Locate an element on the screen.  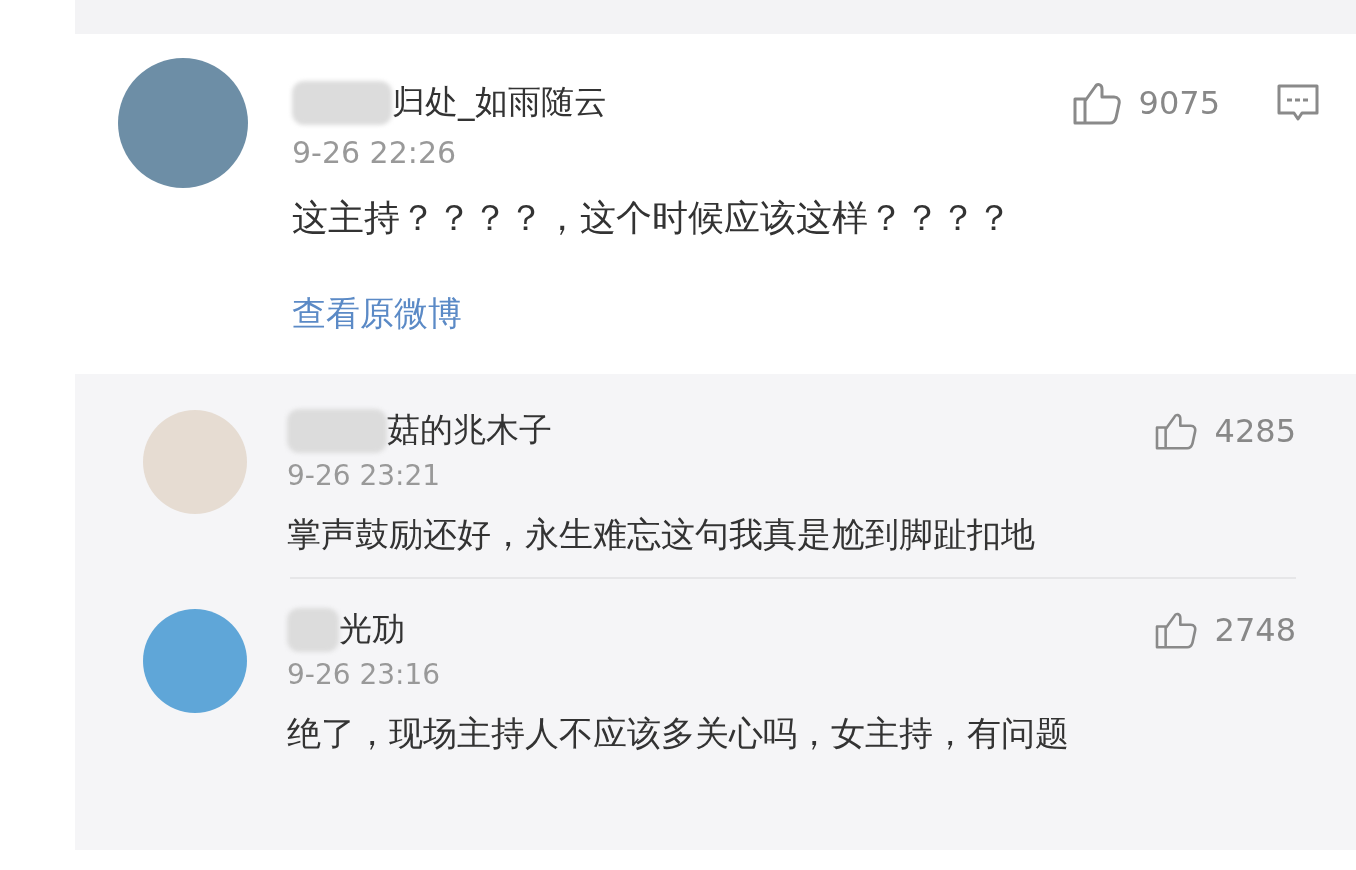
view-original-link: 查看原微博 is located at coordinates (377, 314).